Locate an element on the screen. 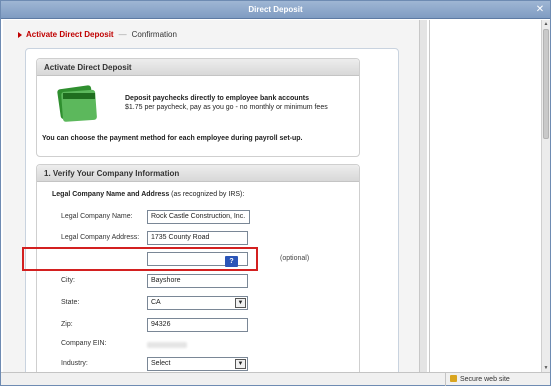 The image size is (551, 386). status-bar: Secure web site is located at coordinates (275, 379).